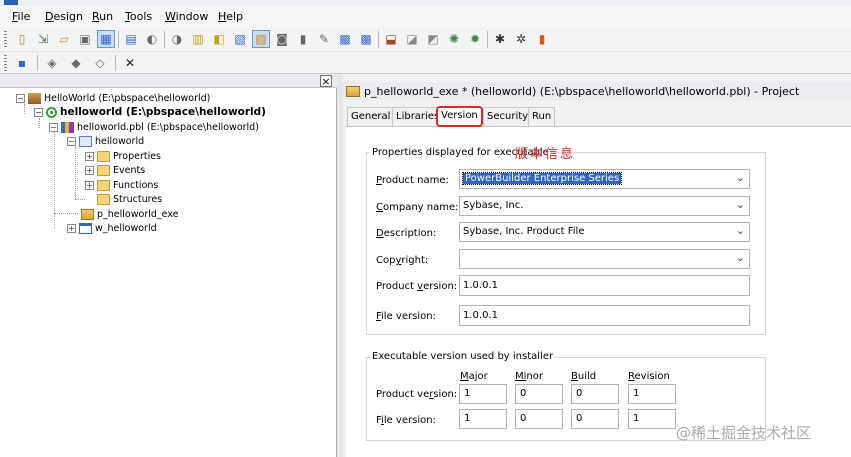 The width and height of the screenshot is (851, 457). What do you see at coordinates (475, 39) in the screenshot?
I see `profile-icon: ✹` at bounding box center [475, 39].